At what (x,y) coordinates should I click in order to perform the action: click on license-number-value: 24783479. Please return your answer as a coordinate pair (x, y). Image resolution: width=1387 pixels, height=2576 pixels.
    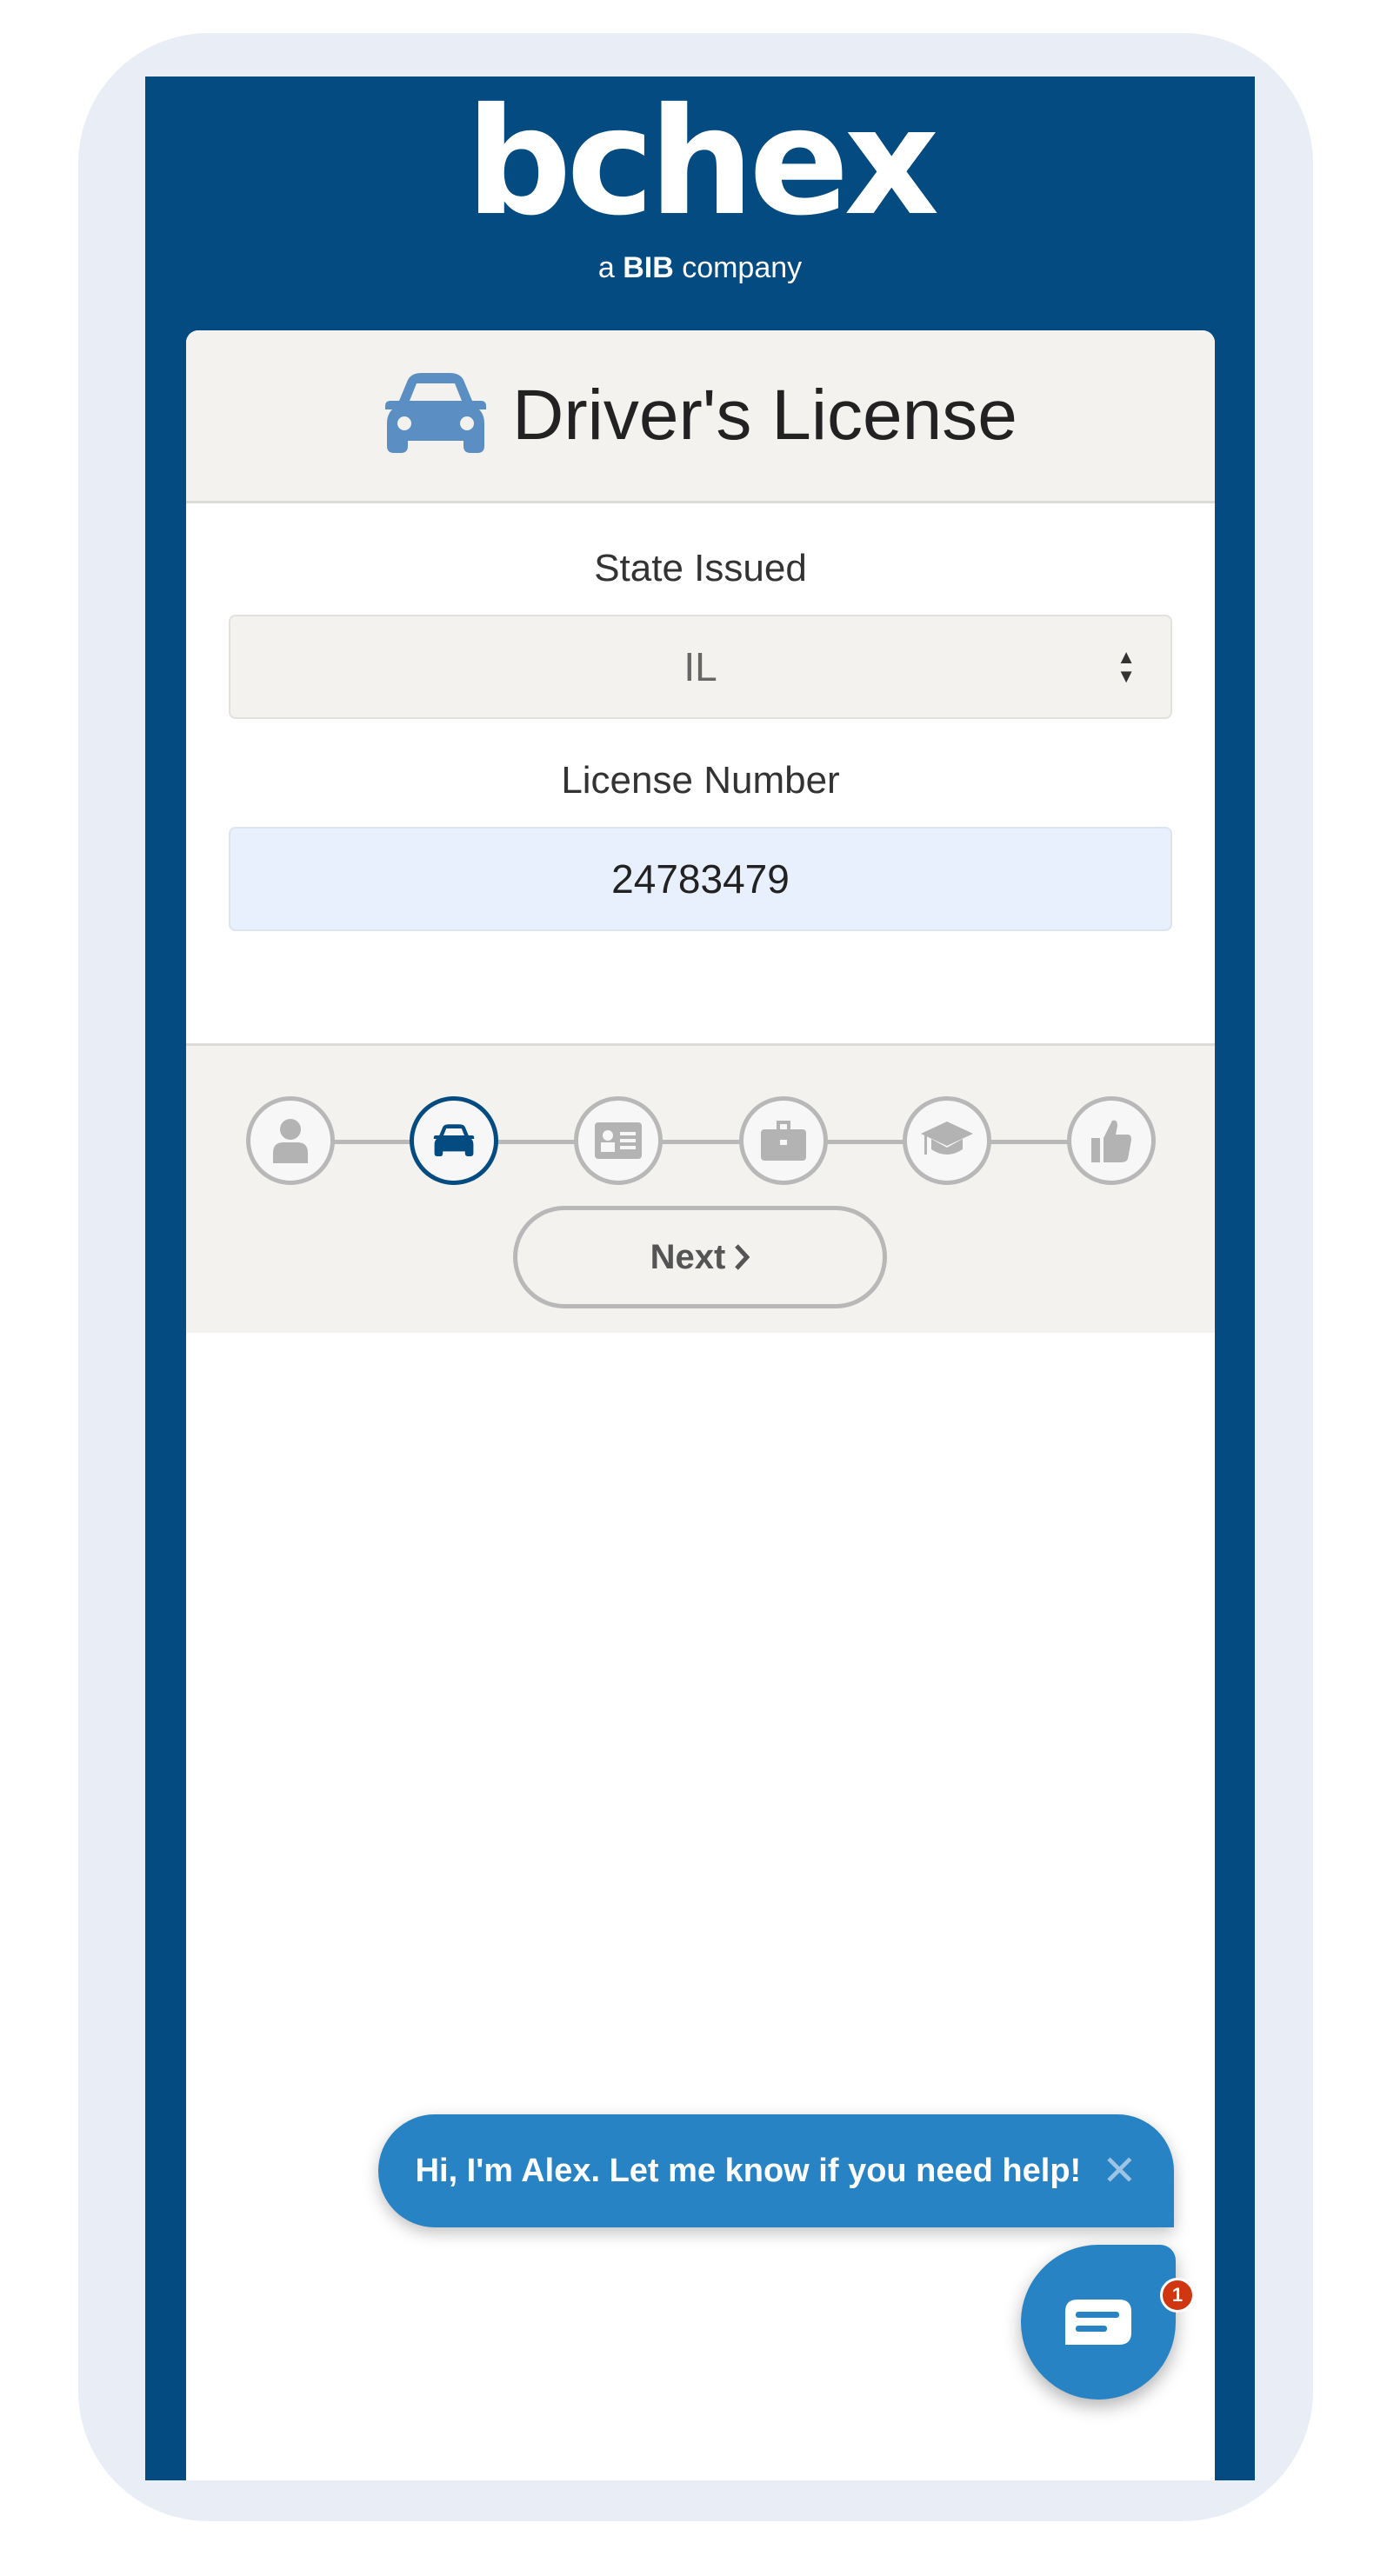
    Looking at the image, I should click on (700, 879).